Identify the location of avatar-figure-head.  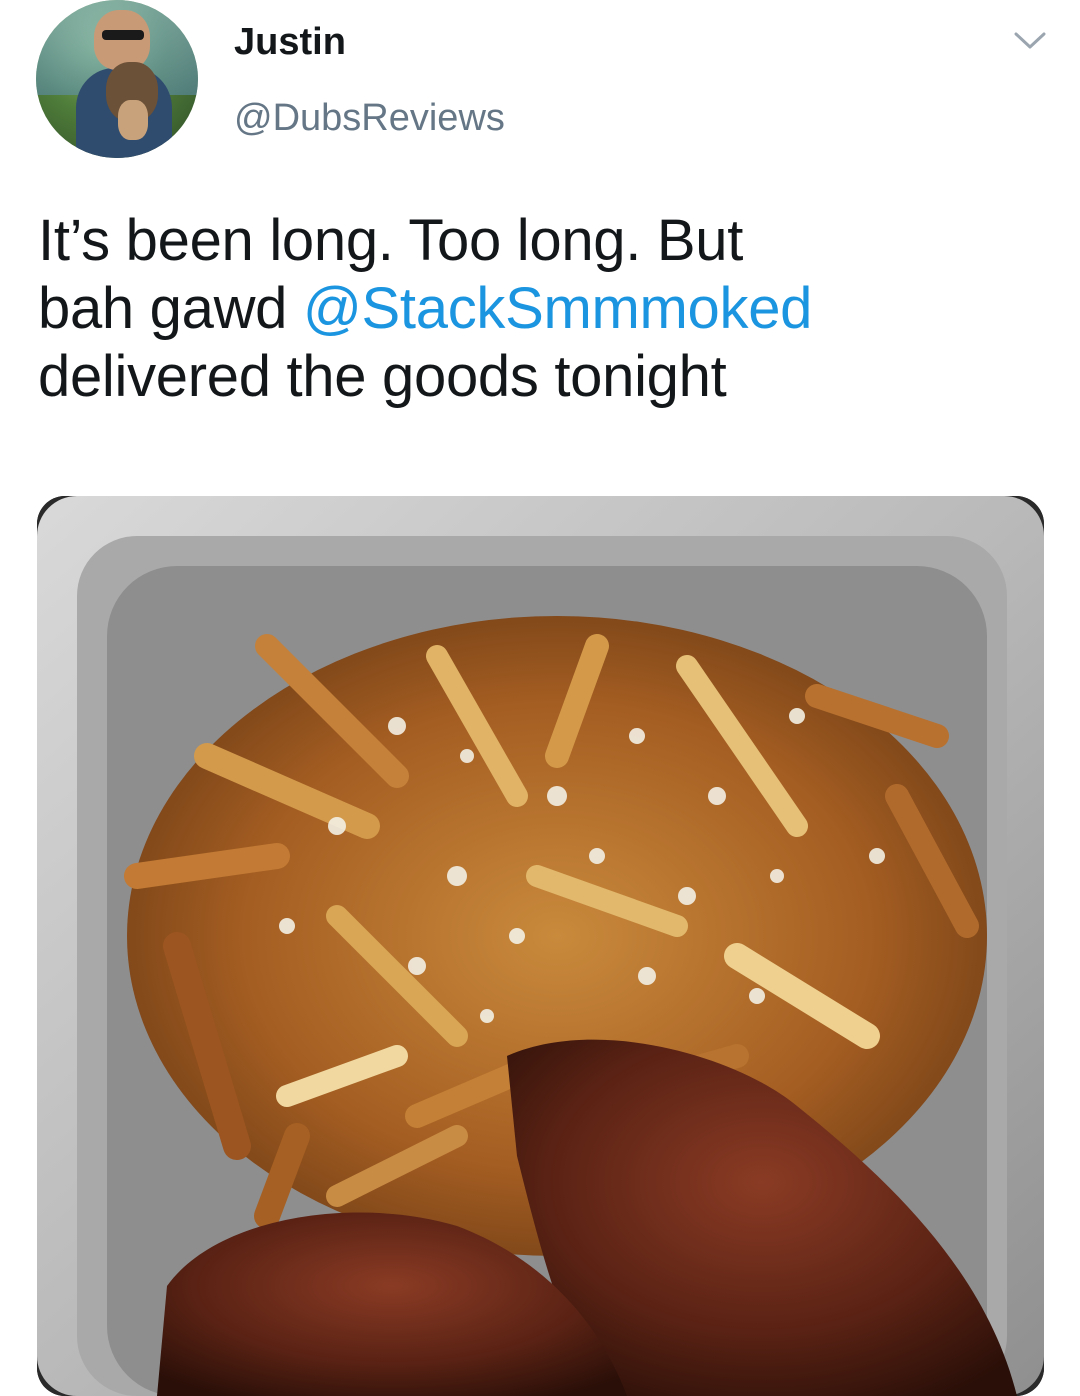
(122, 40).